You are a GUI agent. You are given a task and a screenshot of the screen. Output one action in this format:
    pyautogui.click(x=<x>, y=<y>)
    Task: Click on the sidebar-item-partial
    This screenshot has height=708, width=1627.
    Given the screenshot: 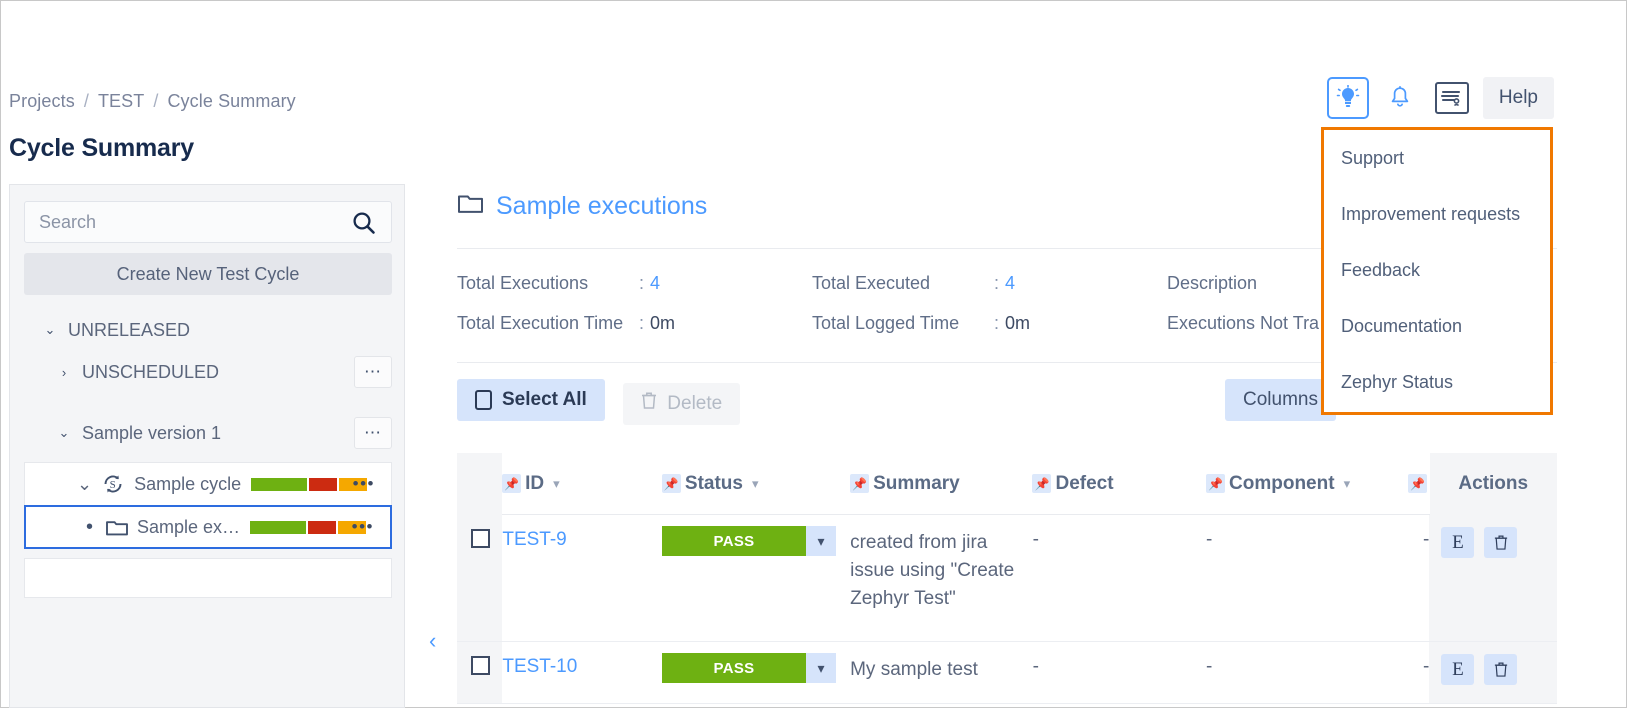 What is the action you would take?
    pyautogui.click(x=208, y=578)
    